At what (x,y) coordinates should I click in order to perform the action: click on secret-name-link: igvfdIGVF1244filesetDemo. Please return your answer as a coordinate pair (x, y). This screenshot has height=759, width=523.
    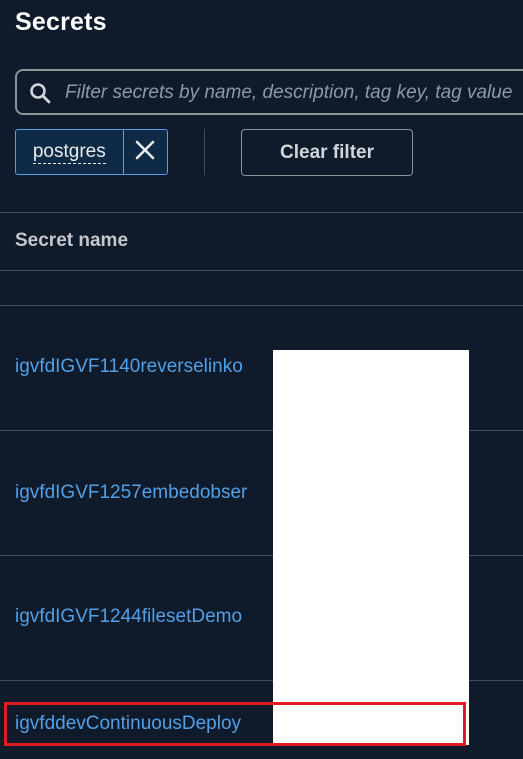
    Looking at the image, I should click on (128, 617).